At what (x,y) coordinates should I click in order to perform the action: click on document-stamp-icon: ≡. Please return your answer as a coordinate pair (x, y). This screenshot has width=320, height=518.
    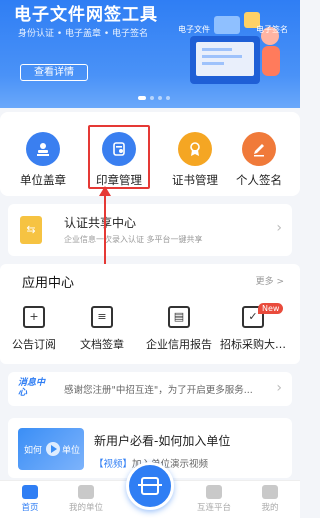
    Looking at the image, I should click on (102, 317).